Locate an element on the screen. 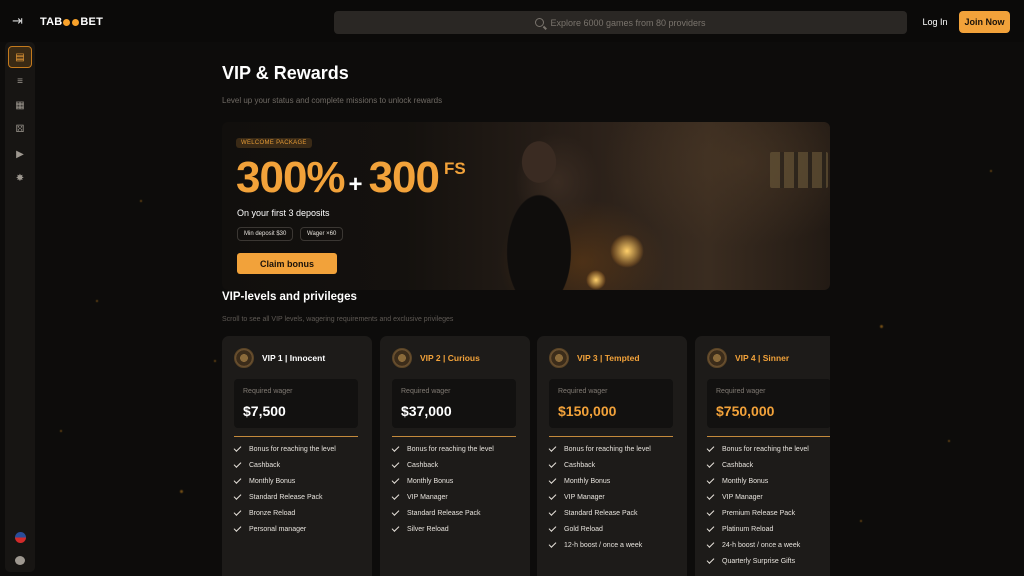 The width and height of the screenshot is (1024, 576). min-deposit-chip: Min deposit $30 is located at coordinates (265, 234).